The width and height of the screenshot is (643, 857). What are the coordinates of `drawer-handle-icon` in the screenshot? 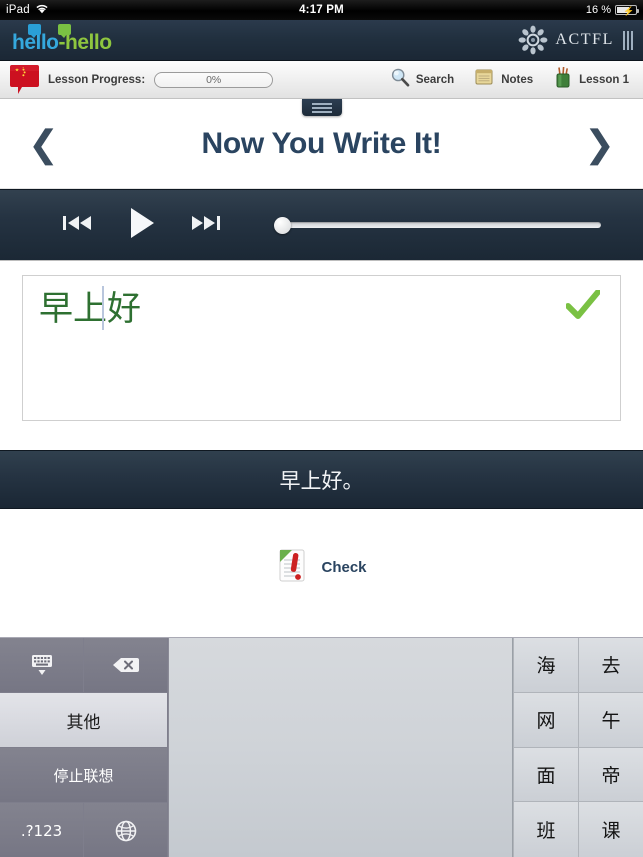 It's located at (321, 107).